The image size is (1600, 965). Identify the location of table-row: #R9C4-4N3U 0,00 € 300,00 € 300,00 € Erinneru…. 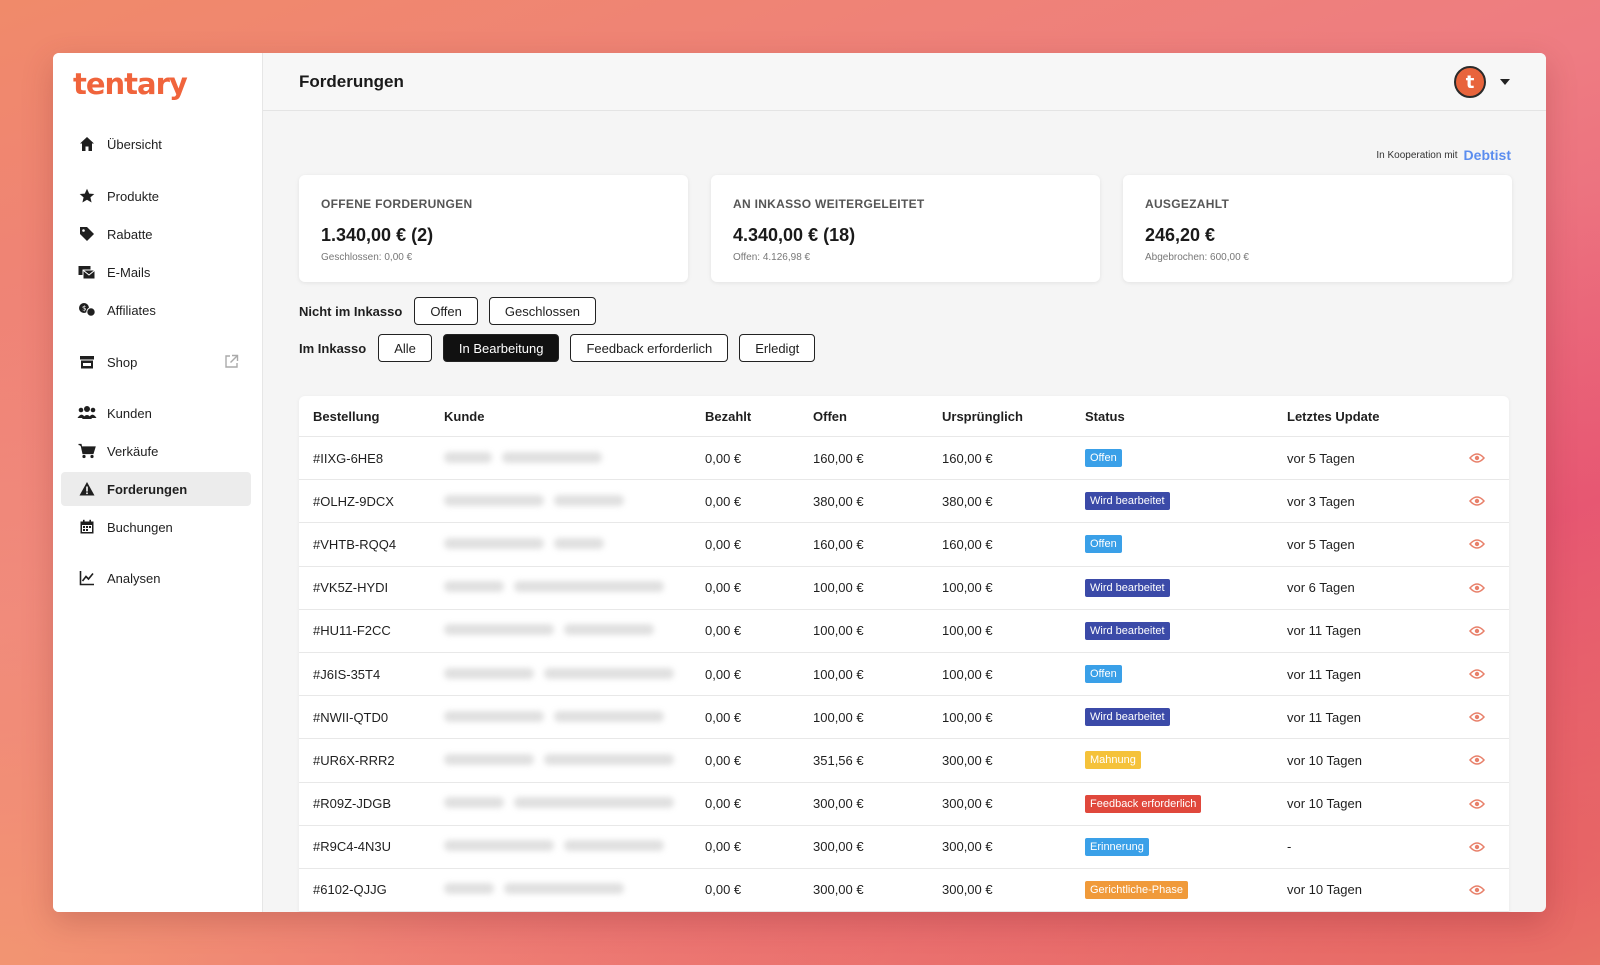
(904, 847).